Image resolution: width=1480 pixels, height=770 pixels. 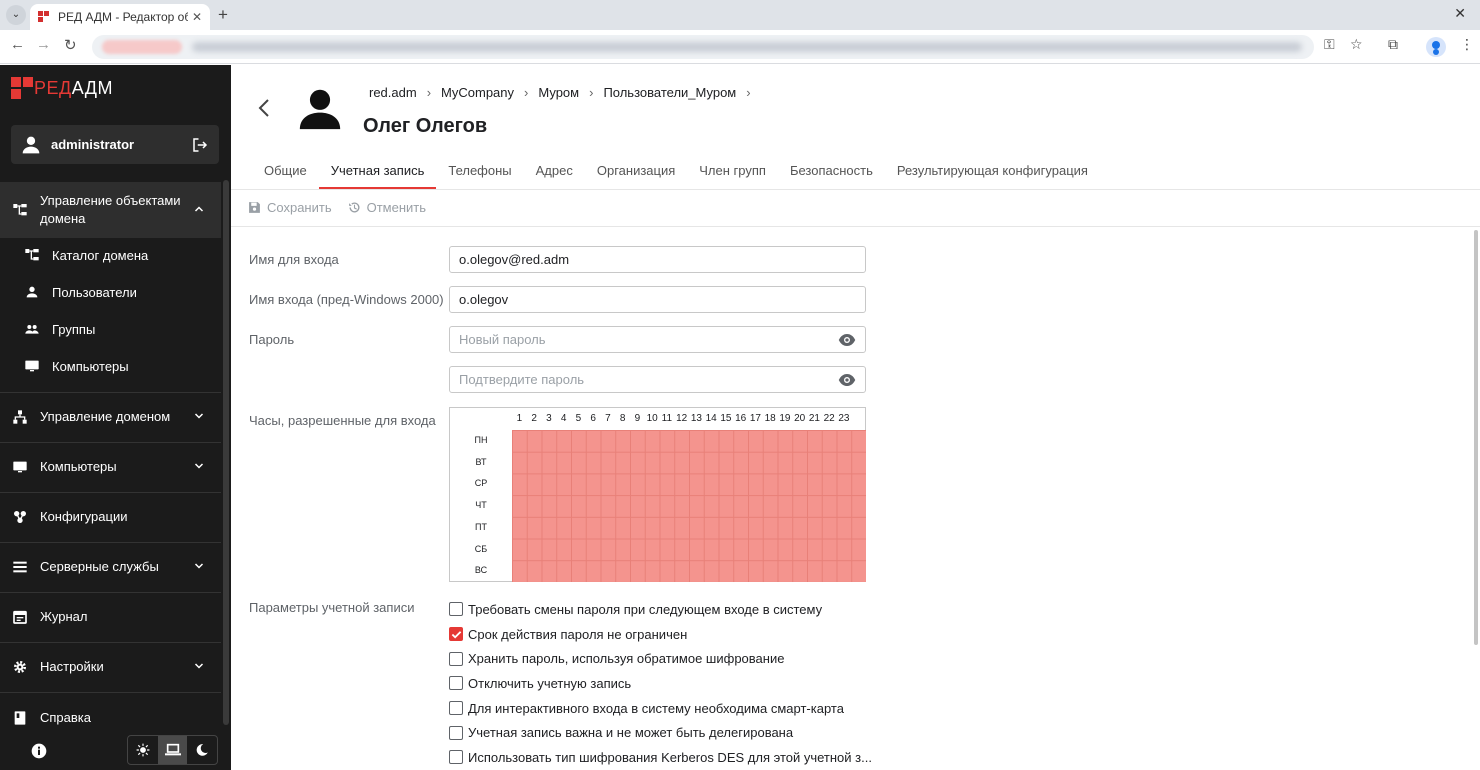 What do you see at coordinates (110, 667) in the screenshot?
I see `menu-item-settings: Настройки` at bounding box center [110, 667].